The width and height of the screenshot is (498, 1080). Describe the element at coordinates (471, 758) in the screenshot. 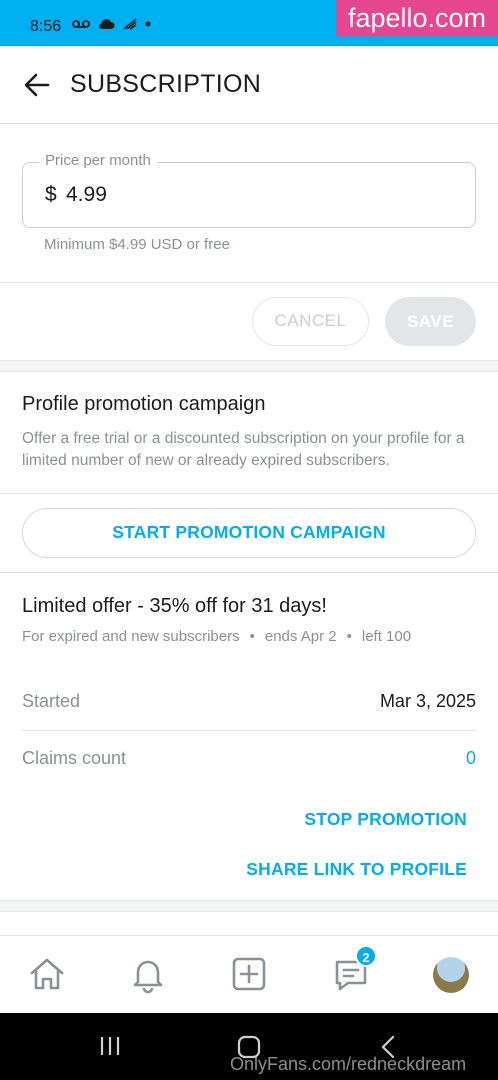

I see `claims-value: 0` at that location.